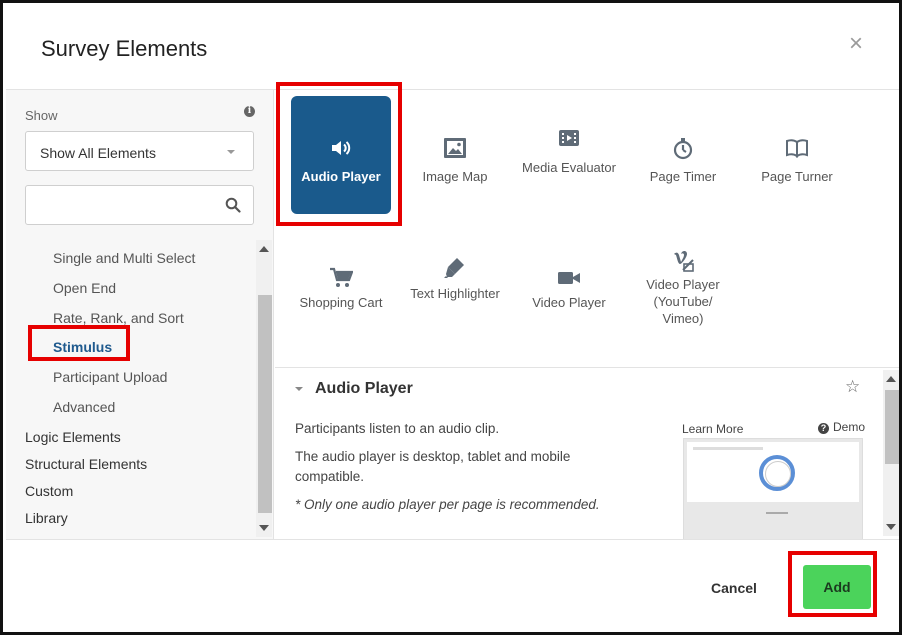 The height and width of the screenshot is (635, 902). I want to click on element-label: Page Timer, so click(683, 176).